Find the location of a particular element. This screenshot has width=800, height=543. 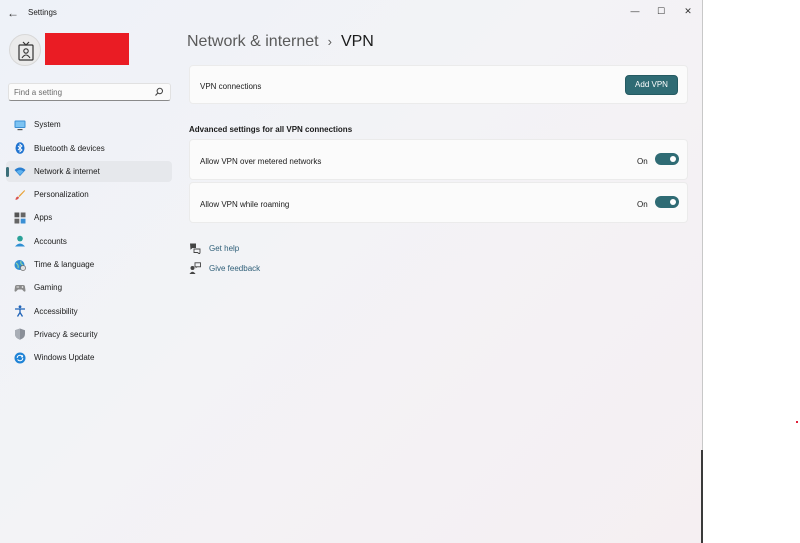

minimize-button: — is located at coordinates (635, 11).